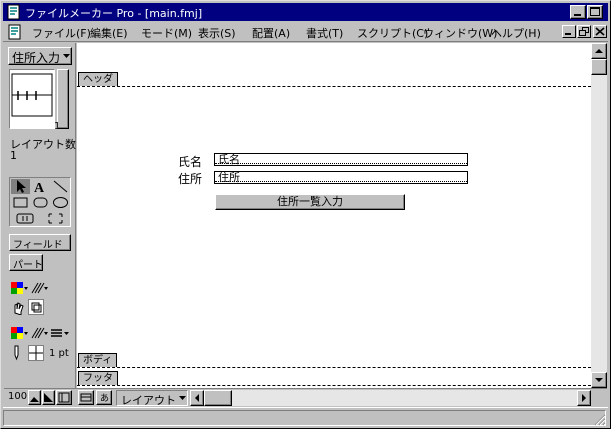 The image size is (611, 429). What do you see at coordinates (148, 400) in the screenshot?
I see `mode-selector-label: レイアウト` at bounding box center [148, 400].